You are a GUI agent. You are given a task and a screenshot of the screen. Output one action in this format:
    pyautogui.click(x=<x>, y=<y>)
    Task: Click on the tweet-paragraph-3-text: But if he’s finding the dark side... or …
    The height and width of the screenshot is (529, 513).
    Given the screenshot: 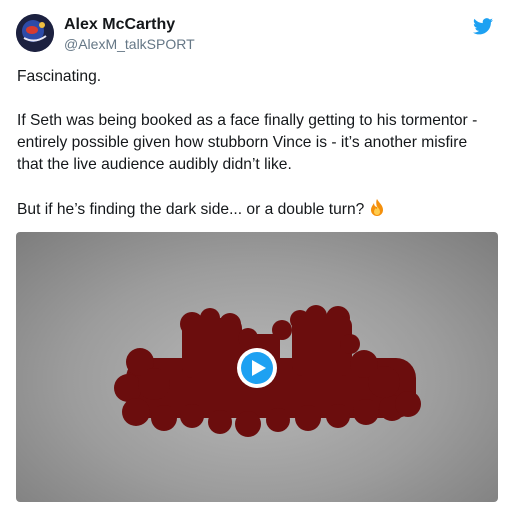 What is the action you would take?
    pyautogui.click(x=191, y=209)
    